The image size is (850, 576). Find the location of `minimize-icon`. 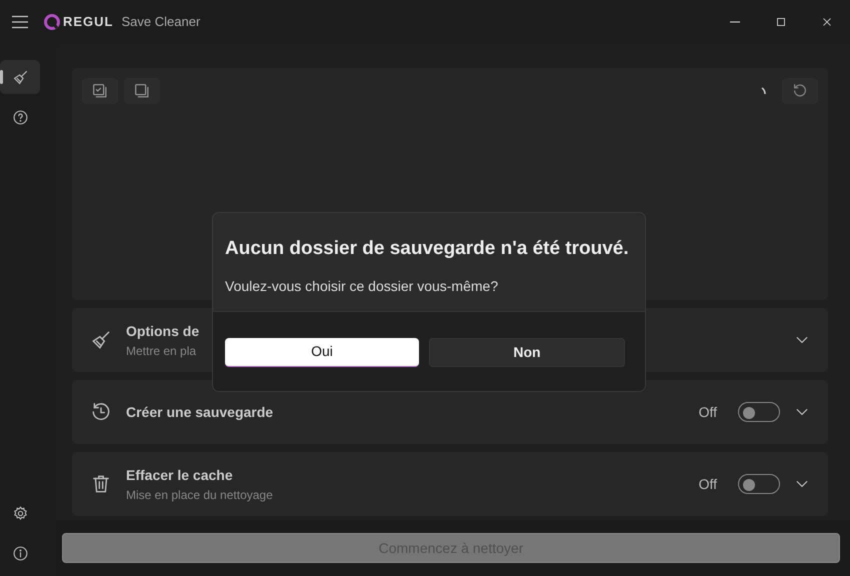

minimize-icon is located at coordinates (735, 22).